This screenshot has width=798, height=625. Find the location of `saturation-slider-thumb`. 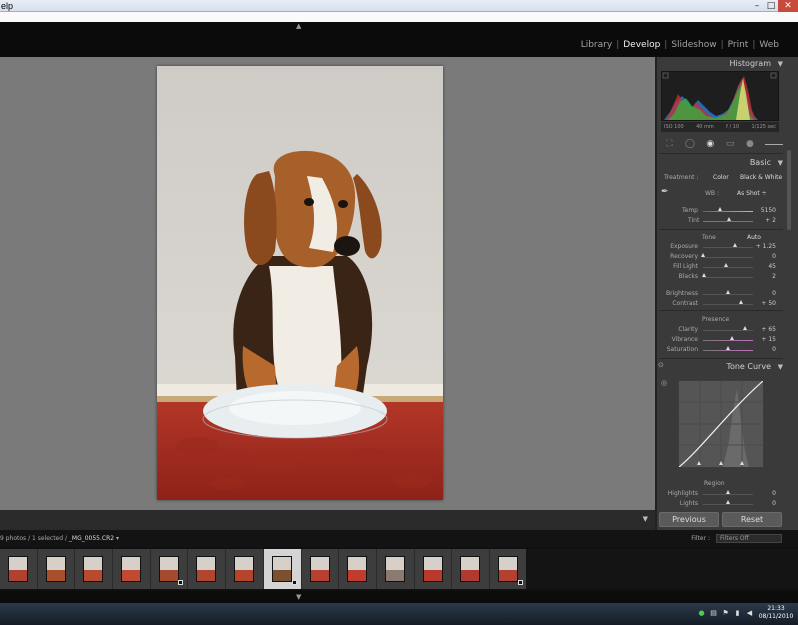

saturation-slider-thumb is located at coordinates (728, 348).